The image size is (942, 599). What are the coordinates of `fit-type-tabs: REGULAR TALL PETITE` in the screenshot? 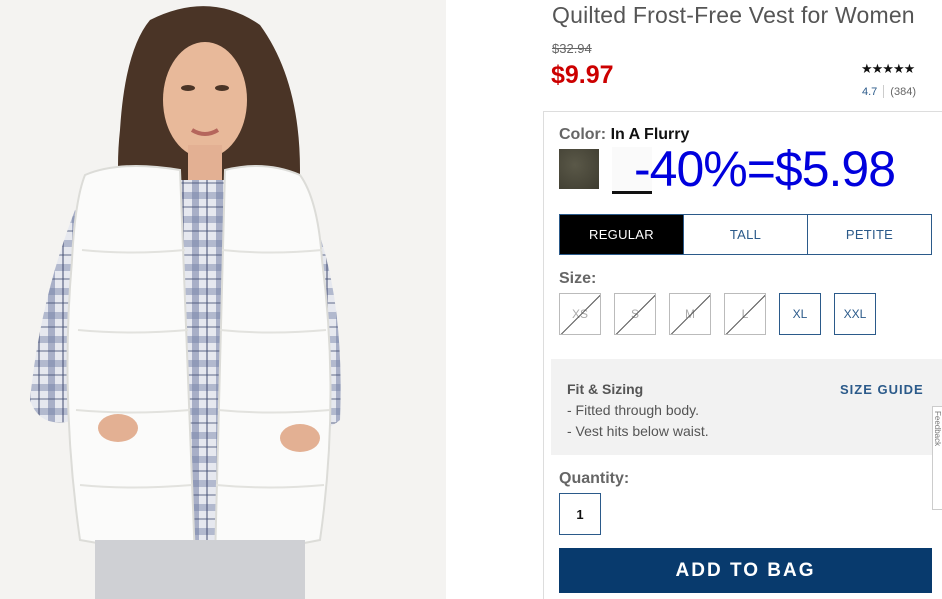 It's located at (745, 234).